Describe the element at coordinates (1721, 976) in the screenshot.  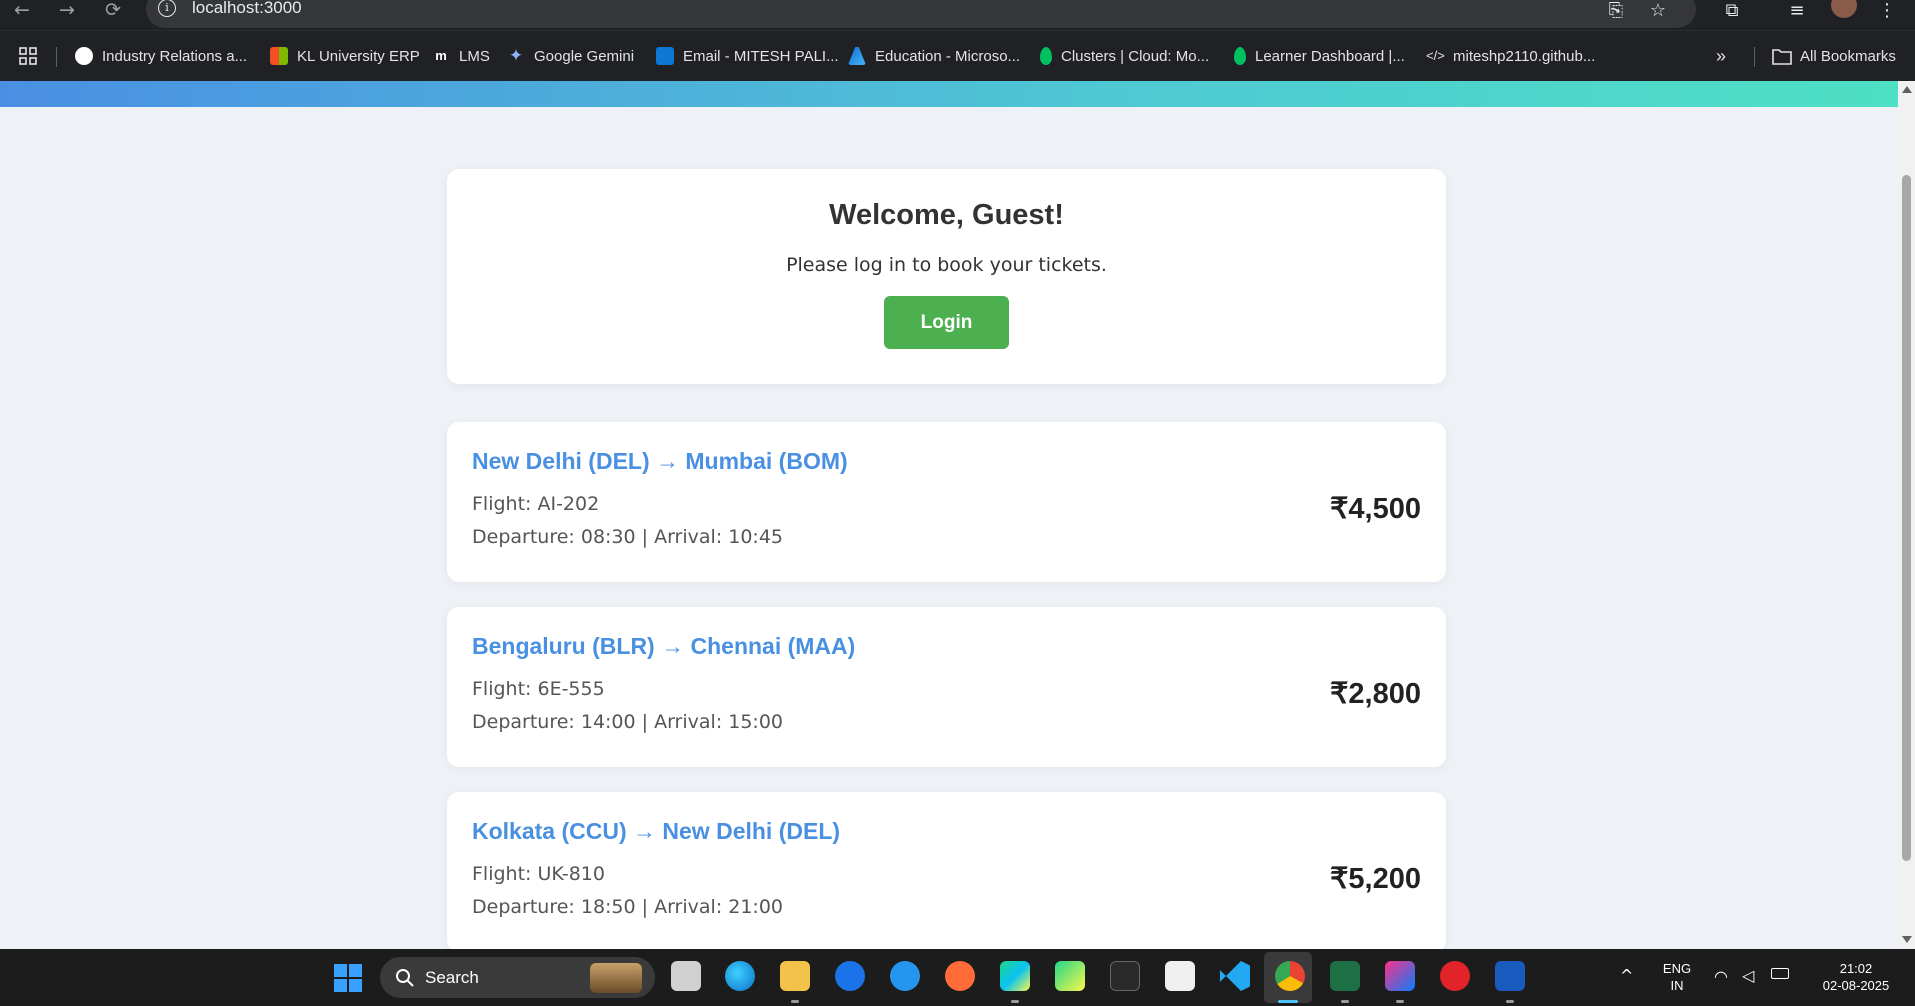
I see `wifi-icon: ◠` at that location.